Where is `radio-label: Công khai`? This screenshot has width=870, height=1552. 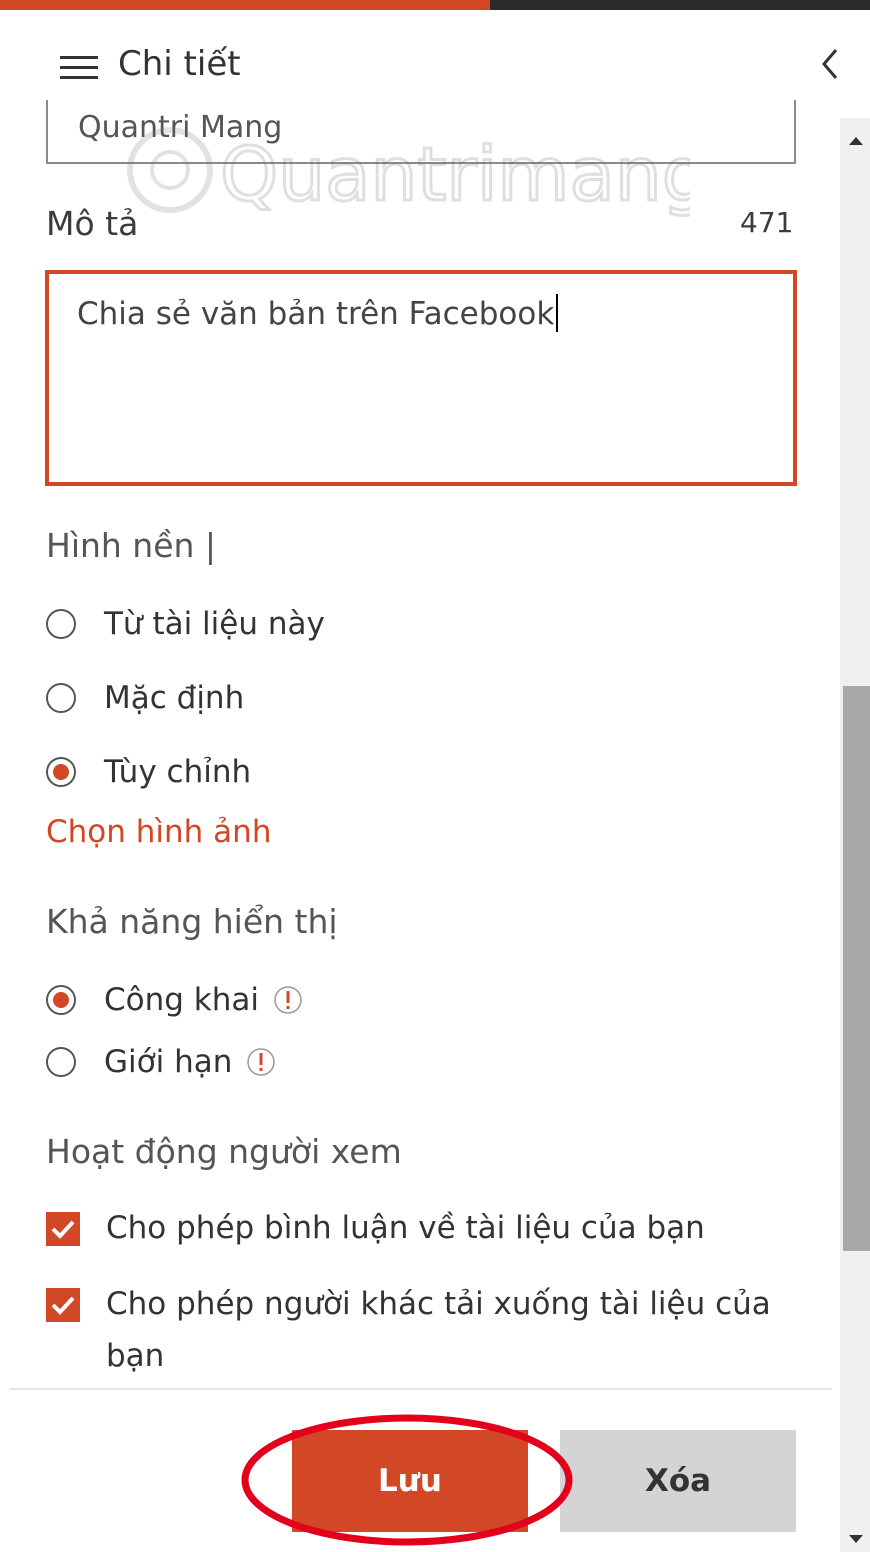
radio-label: Công khai is located at coordinates (181, 1000).